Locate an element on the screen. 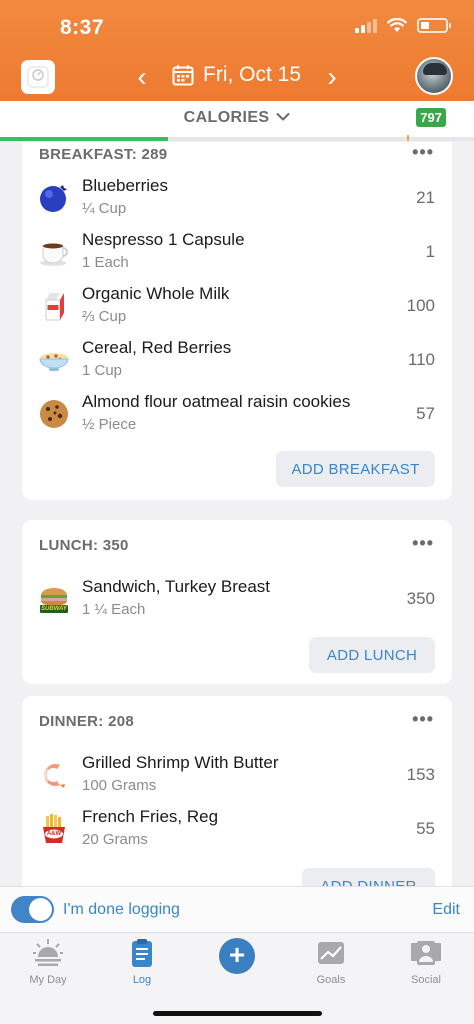 The height and width of the screenshot is (1024, 474). battery-icon is located at coordinates (434, 25).